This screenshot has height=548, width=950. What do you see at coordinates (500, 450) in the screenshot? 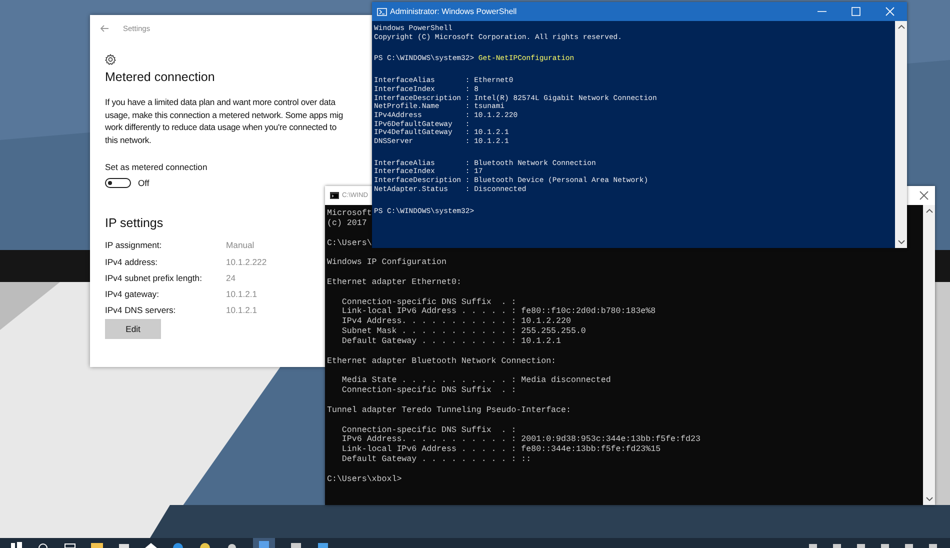
I see `console-line: Link-local IPv6 Address . . . . . : fe80::344e:13bb:f5fe:fd23%15` at bounding box center [500, 450].